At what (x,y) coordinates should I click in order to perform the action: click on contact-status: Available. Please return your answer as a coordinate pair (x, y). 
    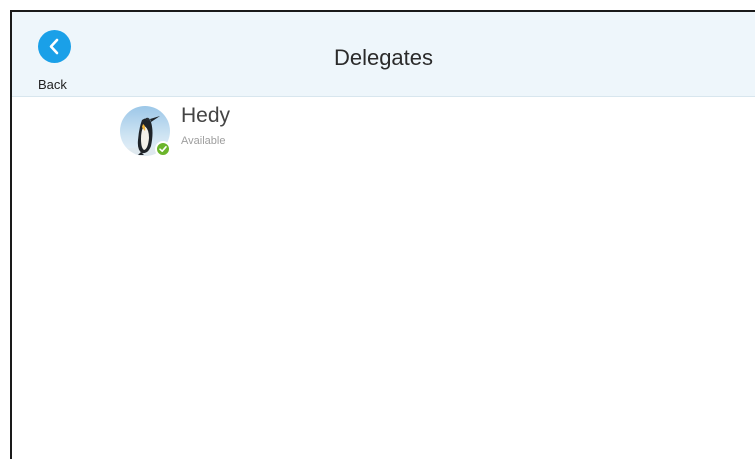
    Looking at the image, I should click on (203, 141).